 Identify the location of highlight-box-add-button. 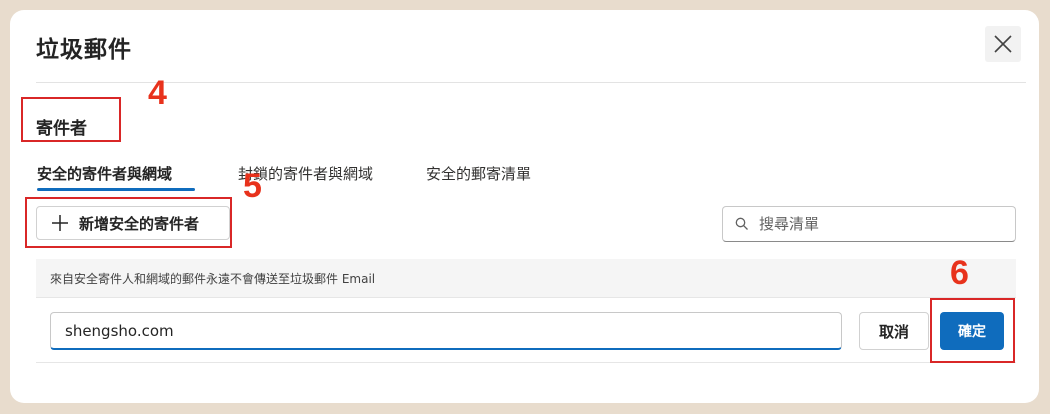
(128, 222).